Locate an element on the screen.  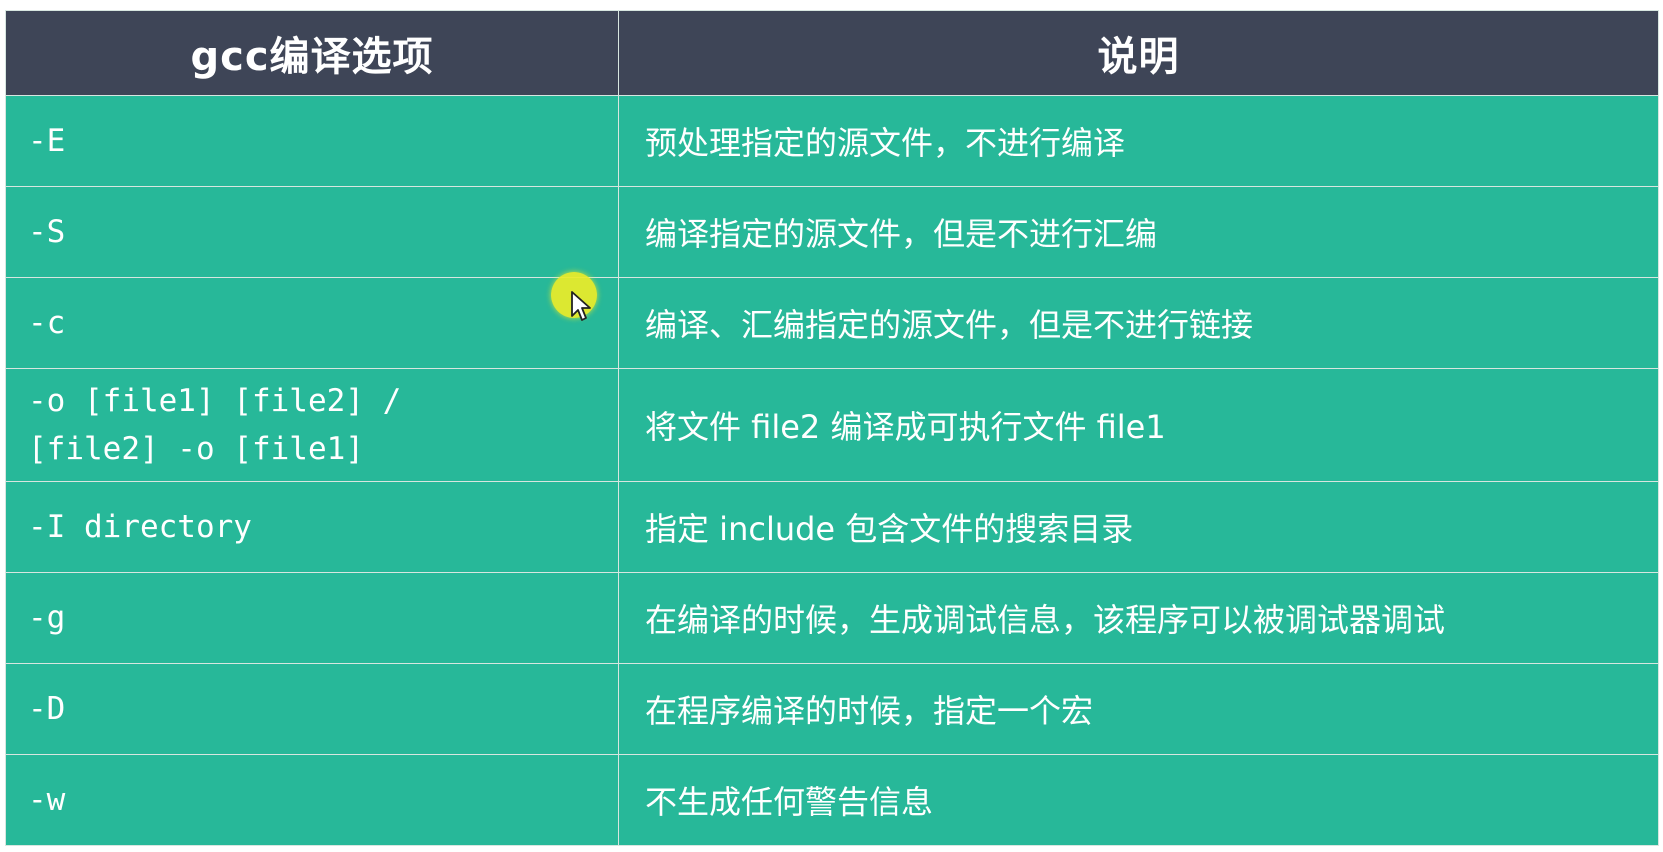
header-description: 说明 is located at coordinates (1138, 53).